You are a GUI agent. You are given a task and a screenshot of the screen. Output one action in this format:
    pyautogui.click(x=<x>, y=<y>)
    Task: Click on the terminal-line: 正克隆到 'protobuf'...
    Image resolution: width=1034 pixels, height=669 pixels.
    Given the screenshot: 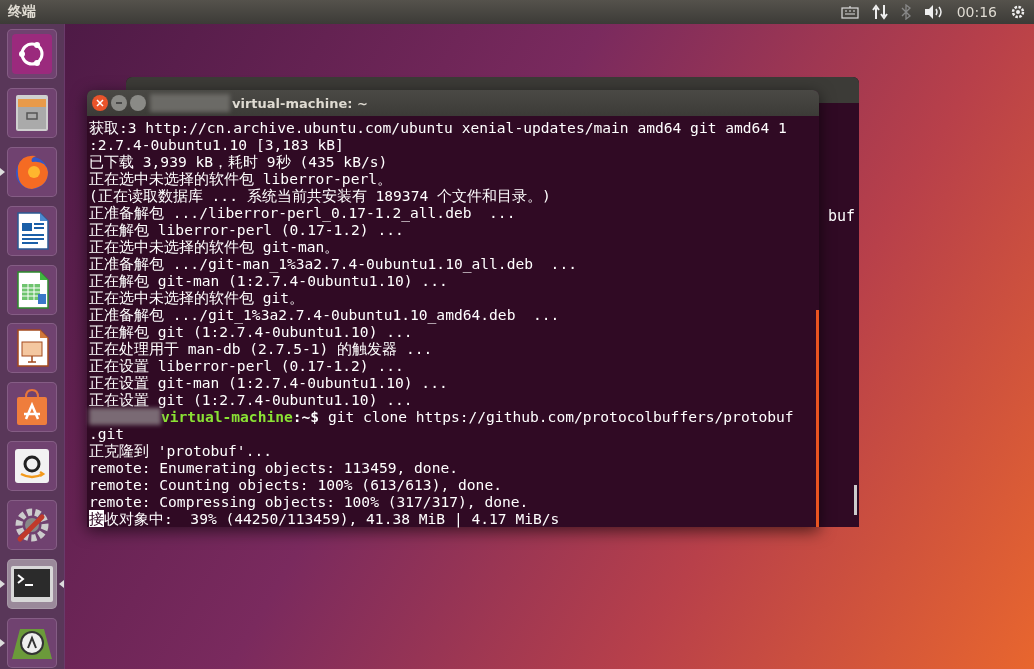 What is the action you would take?
    pyautogui.click(x=180, y=450)
    